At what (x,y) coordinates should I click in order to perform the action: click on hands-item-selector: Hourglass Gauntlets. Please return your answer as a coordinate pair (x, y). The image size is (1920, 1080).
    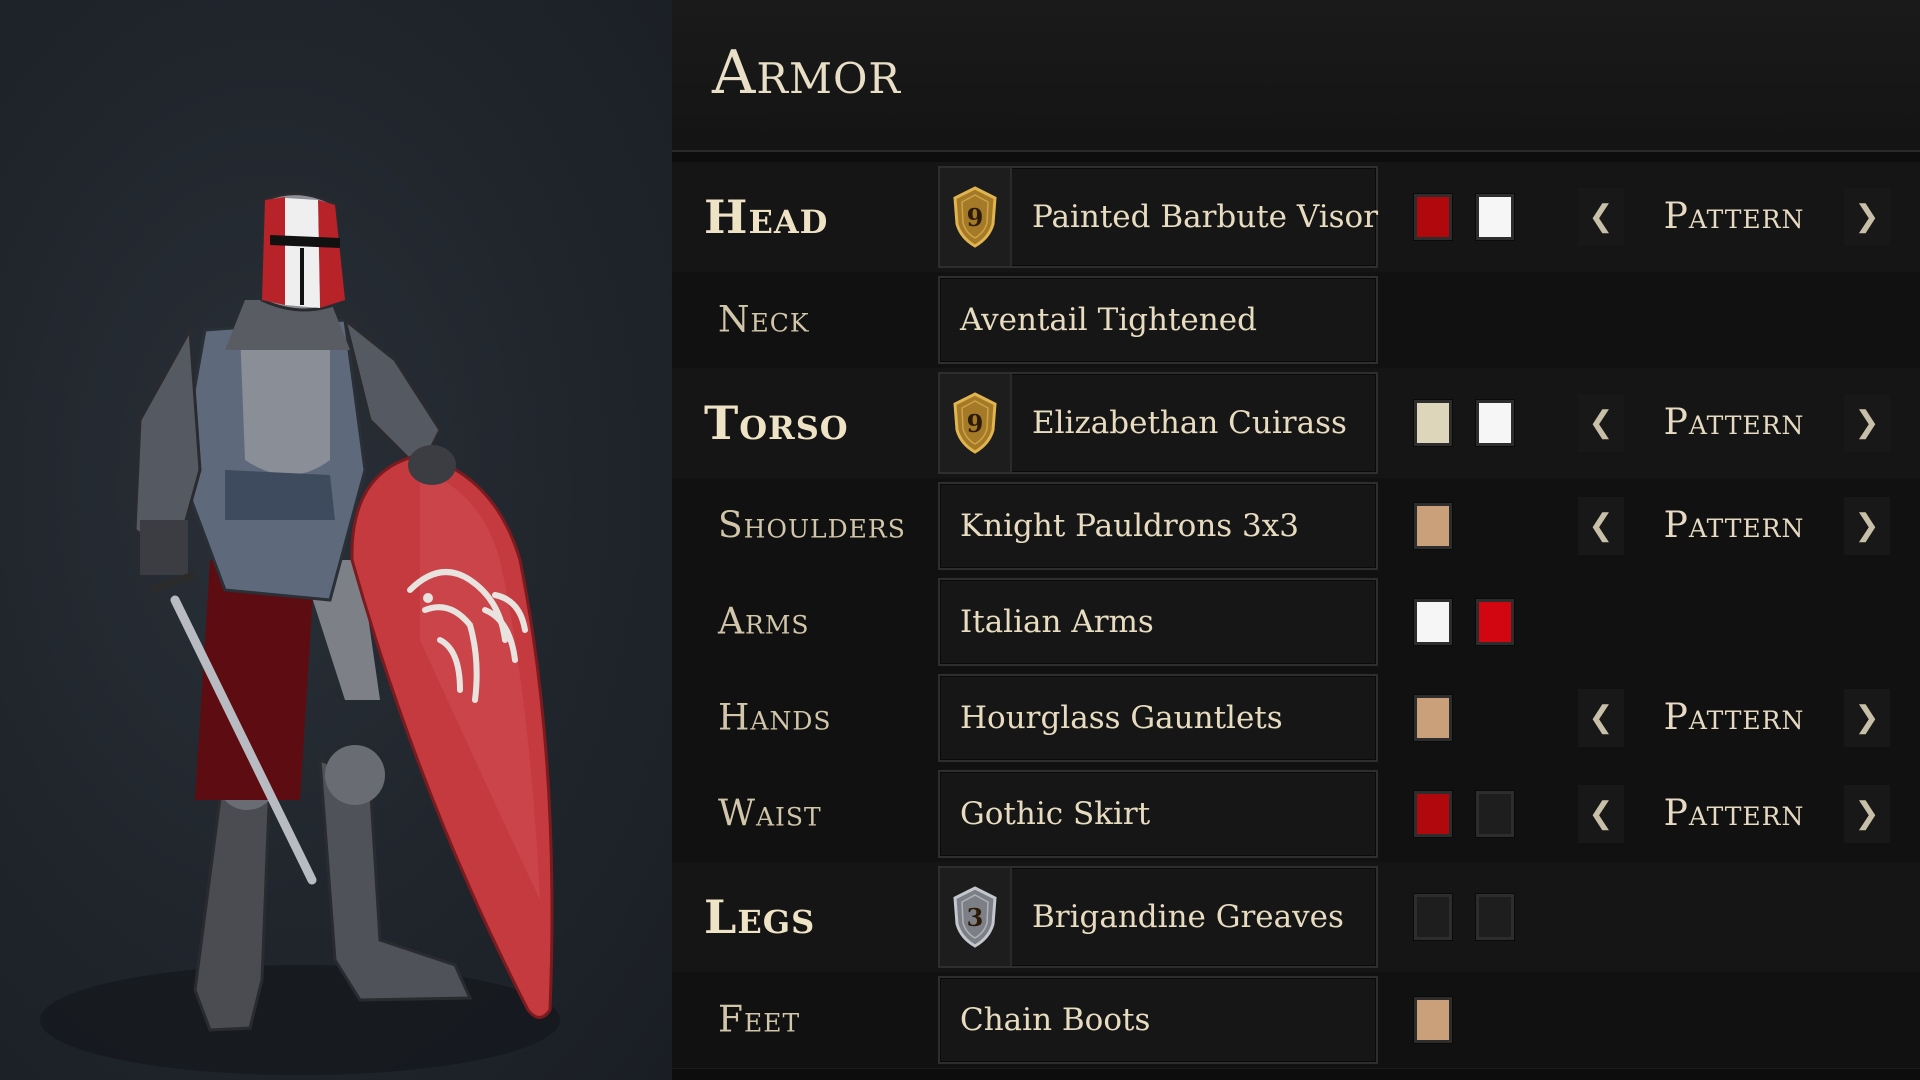
    Looking at the image, I should click on (1158, 718).